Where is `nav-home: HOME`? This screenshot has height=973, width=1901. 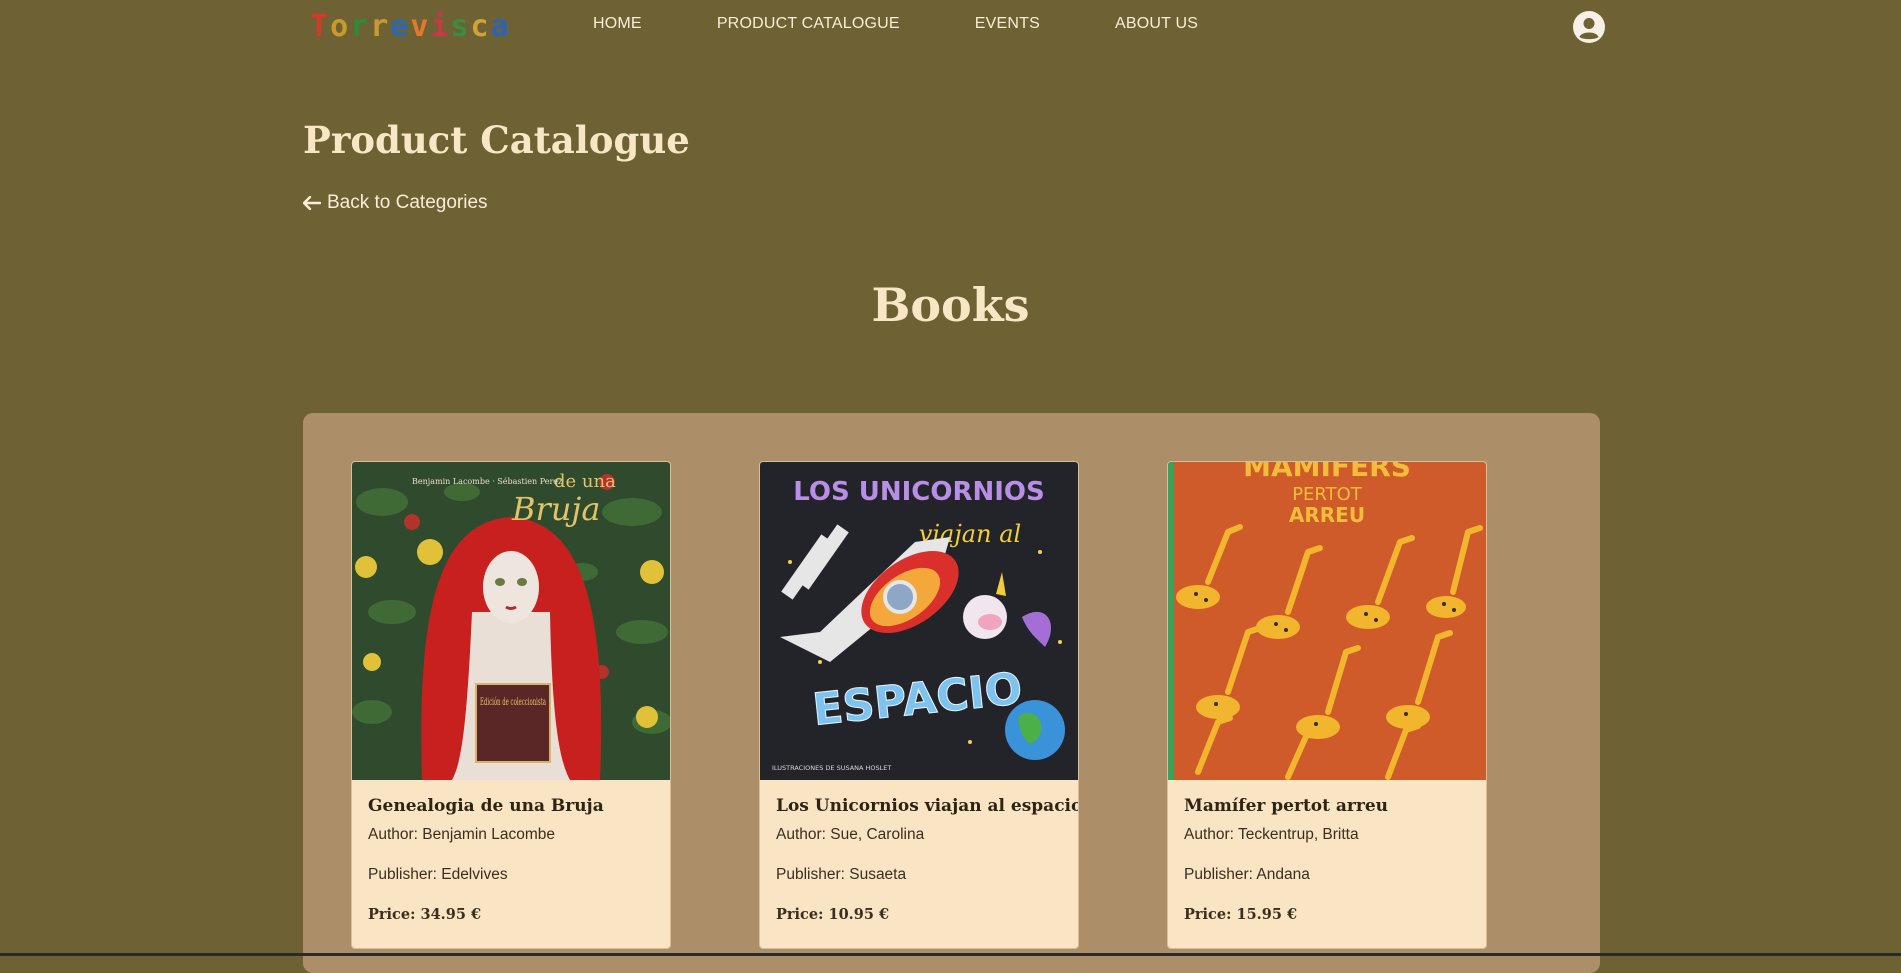
nav-home: HOME is located at coordinates (617, 24).